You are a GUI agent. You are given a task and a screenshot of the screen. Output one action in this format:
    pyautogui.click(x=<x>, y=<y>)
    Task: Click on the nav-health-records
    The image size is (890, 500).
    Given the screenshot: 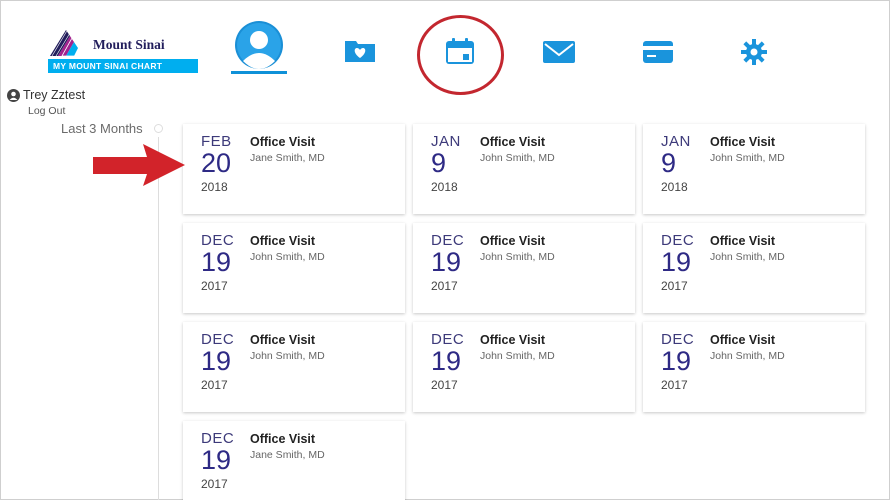 What is the action you would take?
    pyautogui.click(x=360, y=42)
    